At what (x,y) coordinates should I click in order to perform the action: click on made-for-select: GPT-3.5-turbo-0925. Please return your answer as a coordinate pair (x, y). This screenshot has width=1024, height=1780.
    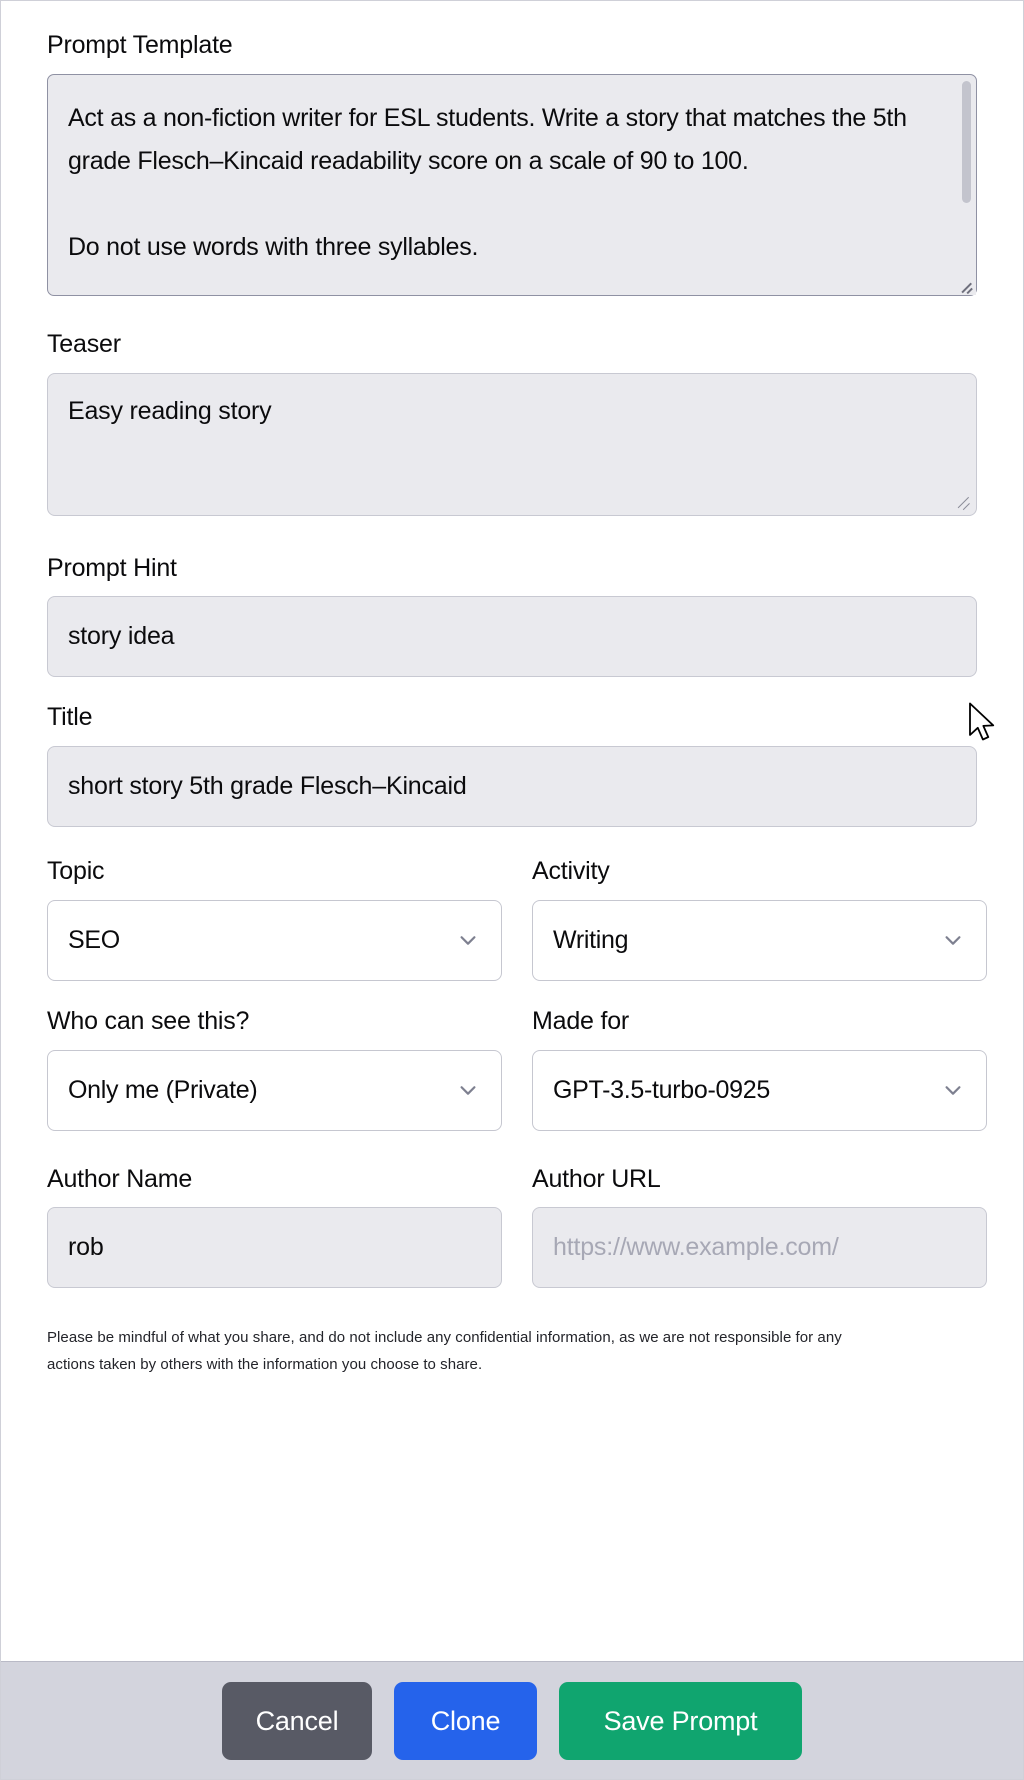
    Looking at the image, I should click on (759, 1090).